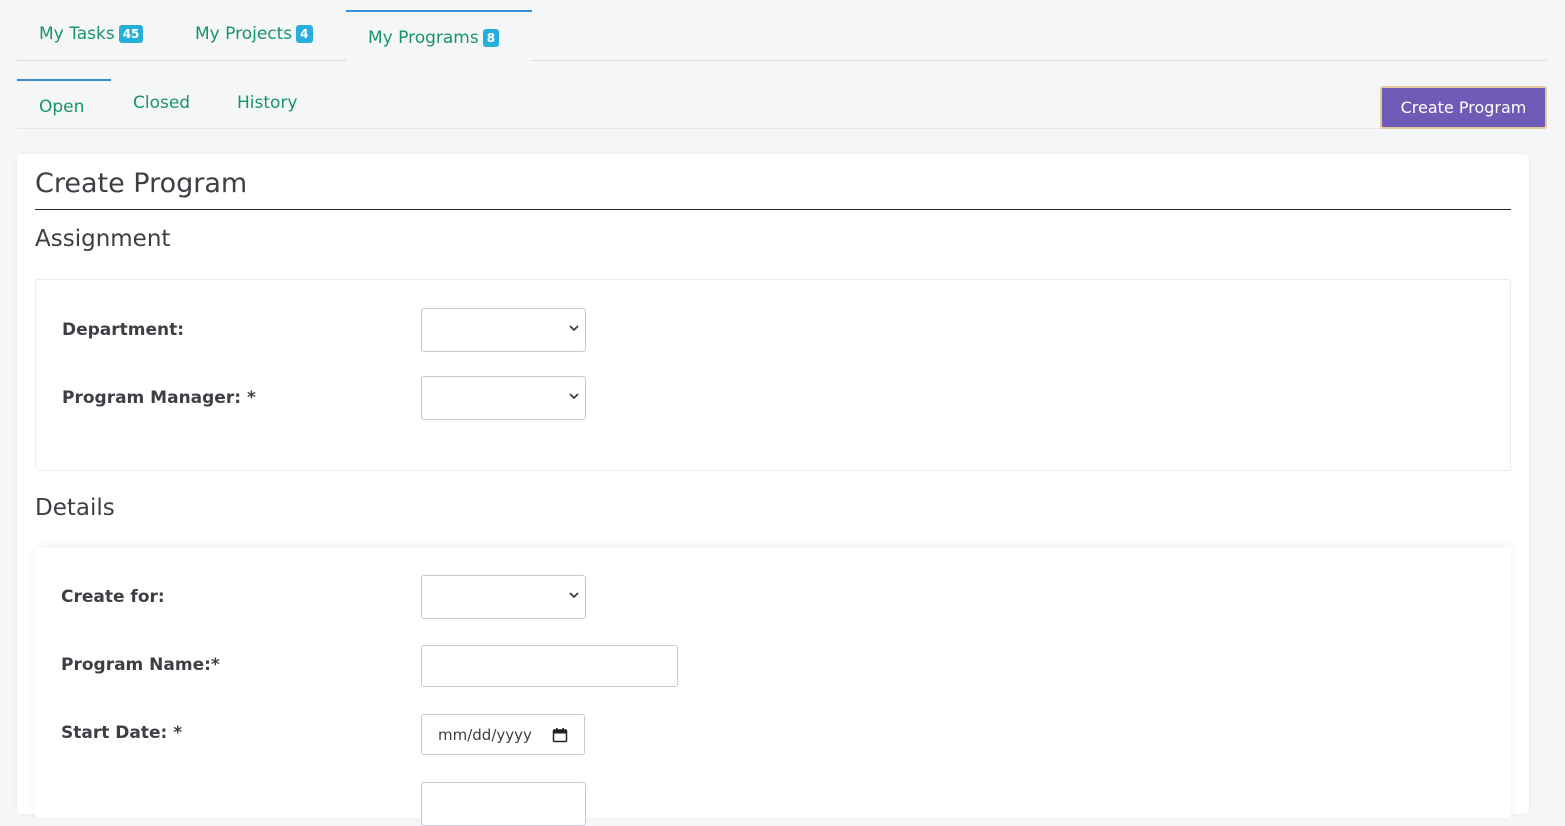  I want to click on tab-my-programs-label: My Programs, so click(423, 38).